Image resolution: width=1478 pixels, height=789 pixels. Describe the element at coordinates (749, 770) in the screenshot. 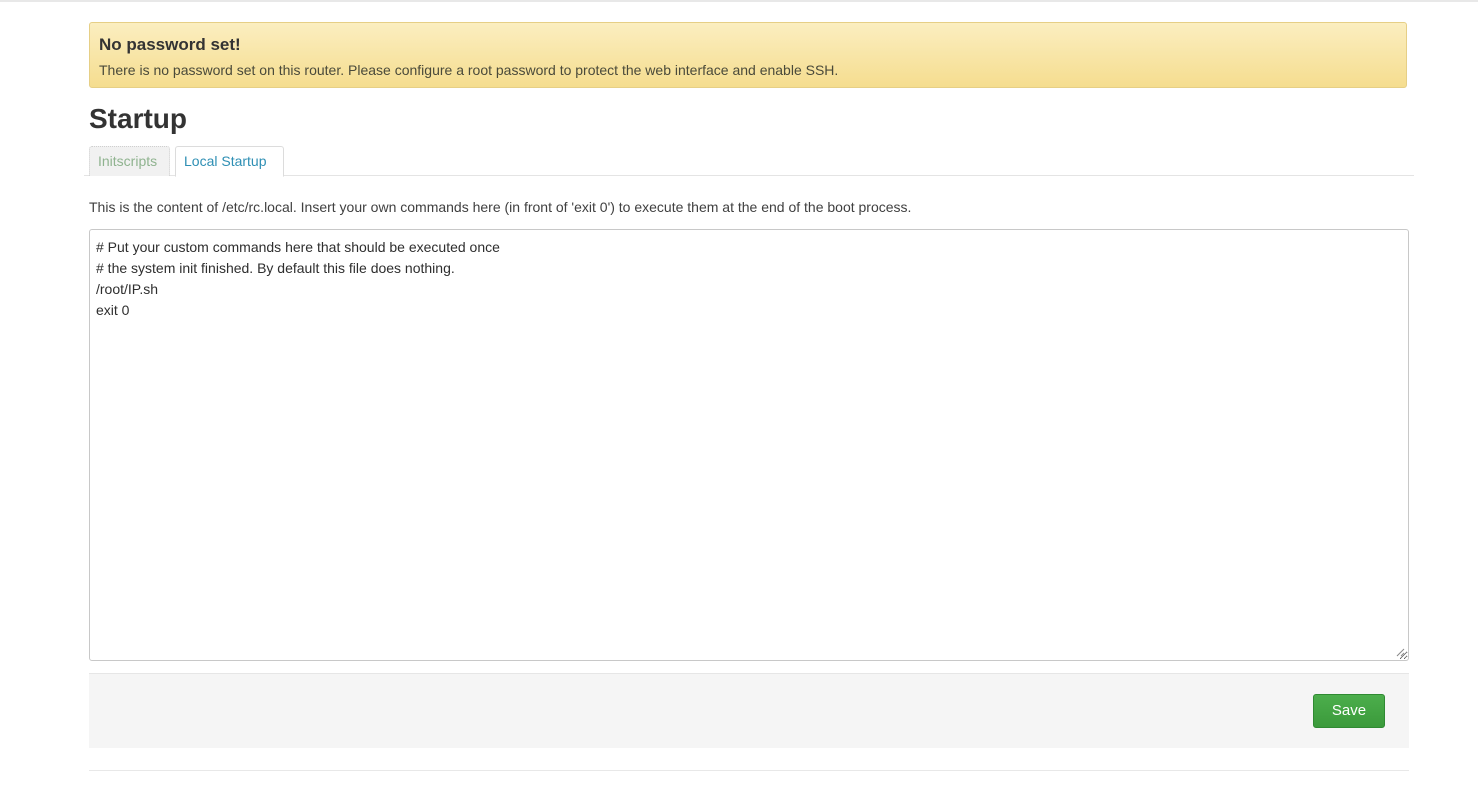

I see `bottom-divider` at that location.